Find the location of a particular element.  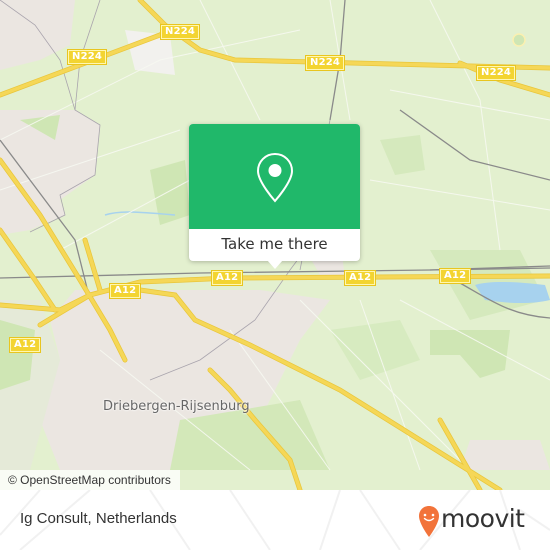

lake is located at coordinates (512, 292).